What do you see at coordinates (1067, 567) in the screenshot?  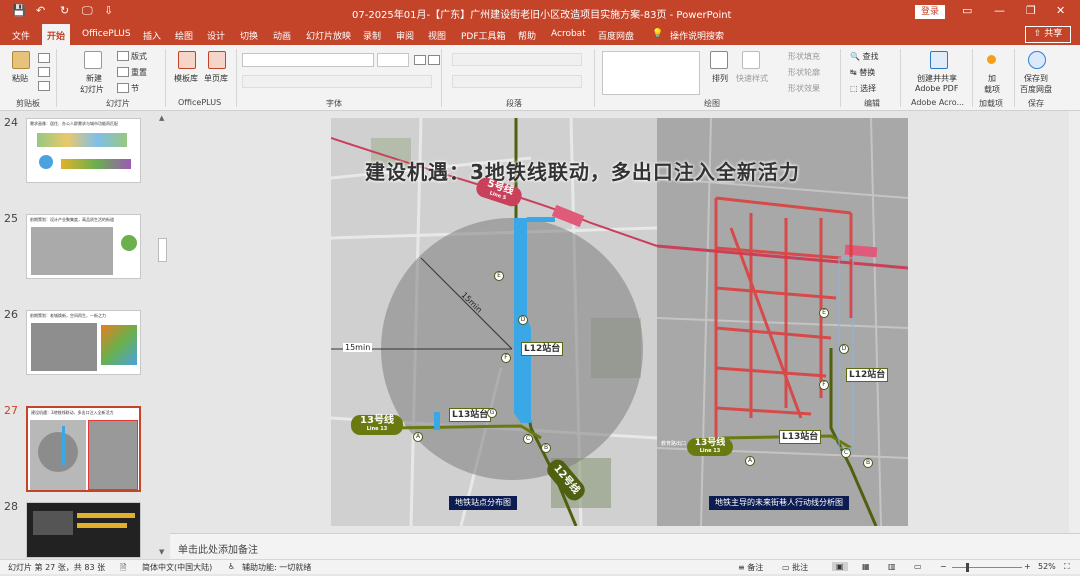 I see `fit-slide-icon: ⛶` at bounding box center [1067, 567].